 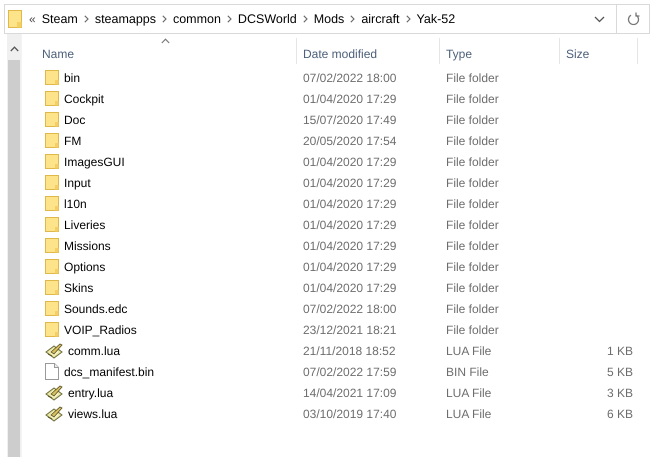 What do you see at coordinates (380, 19) in the screenshot?
I see `breadcrumb-item: aircraft` at bounding box center [380, 19].